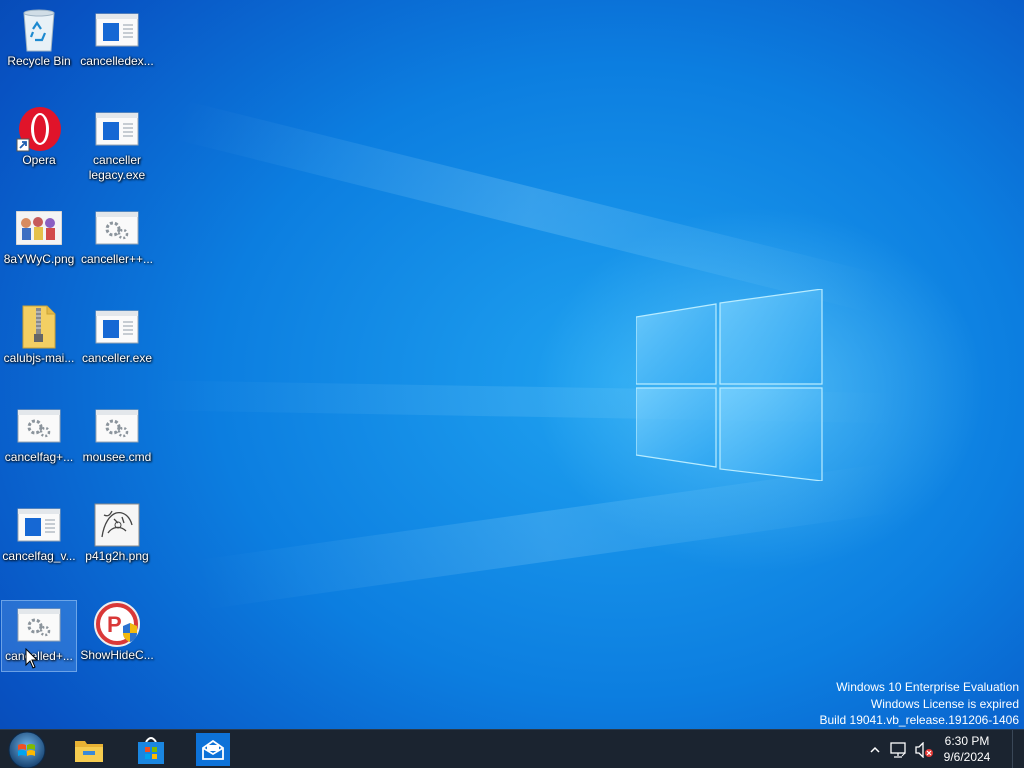  Describe the element at coordinates (39, 259) in the screenshot. I see `desktop-icon-label: 8aYWyC.png` at that location.